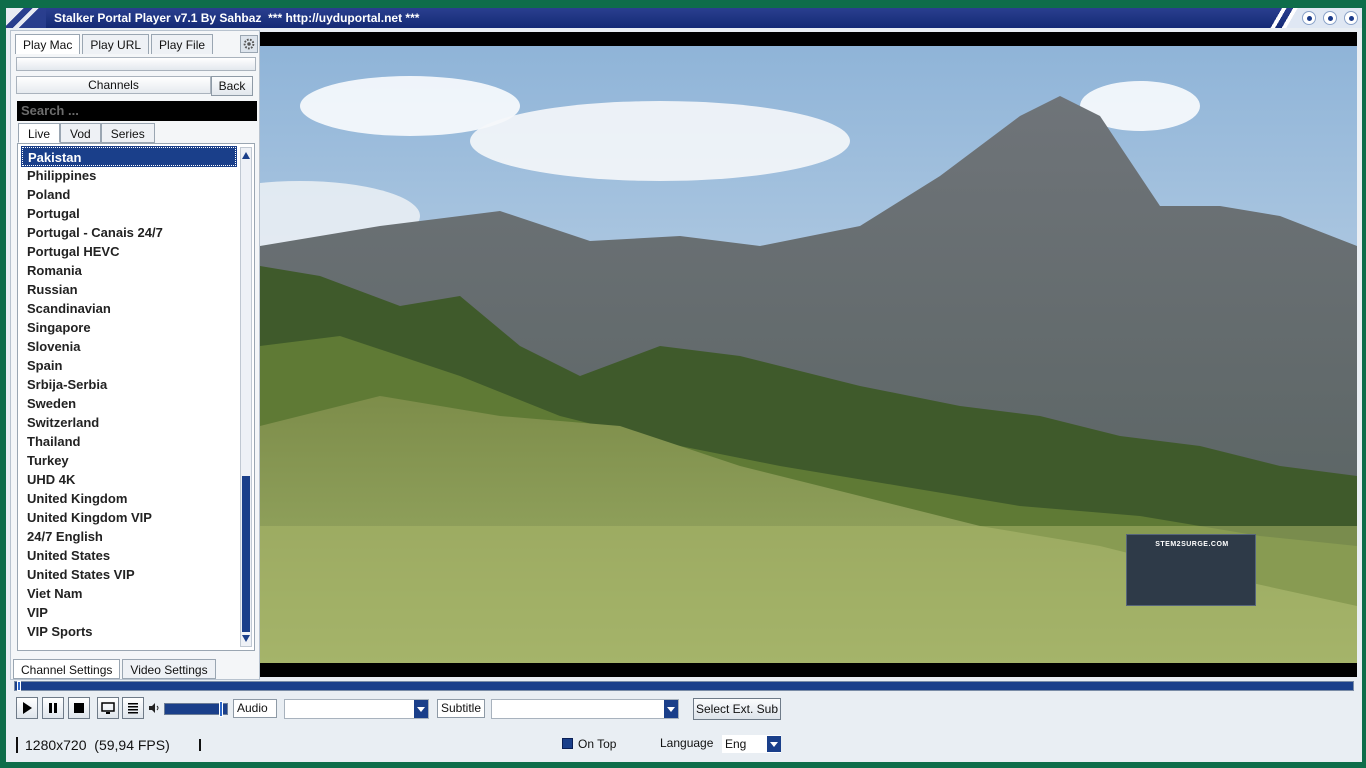 This screenshot has width=1366, height=768. Describe the element at coordinates (683, 4) in the screenshot. I see `window-top-border` at that location.